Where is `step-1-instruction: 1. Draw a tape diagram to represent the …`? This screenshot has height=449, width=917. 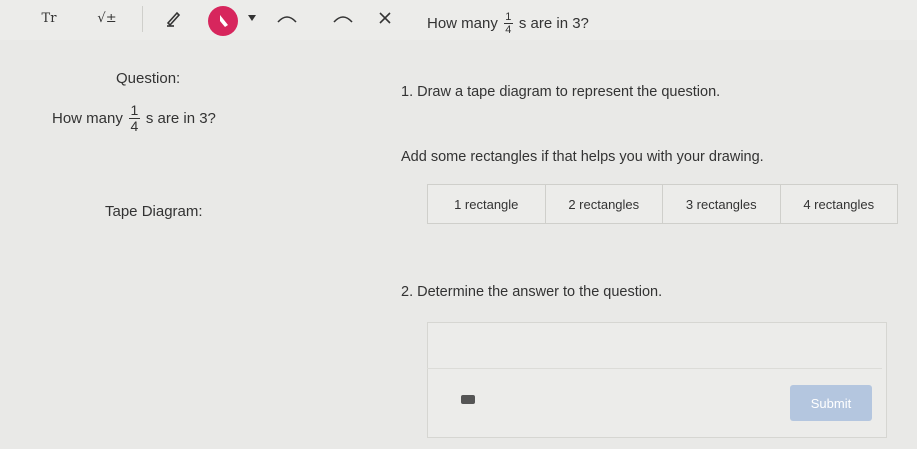 step-1-instruction: 1. Draw a tape diagram to represent the … is located at coordinates (561, 92).